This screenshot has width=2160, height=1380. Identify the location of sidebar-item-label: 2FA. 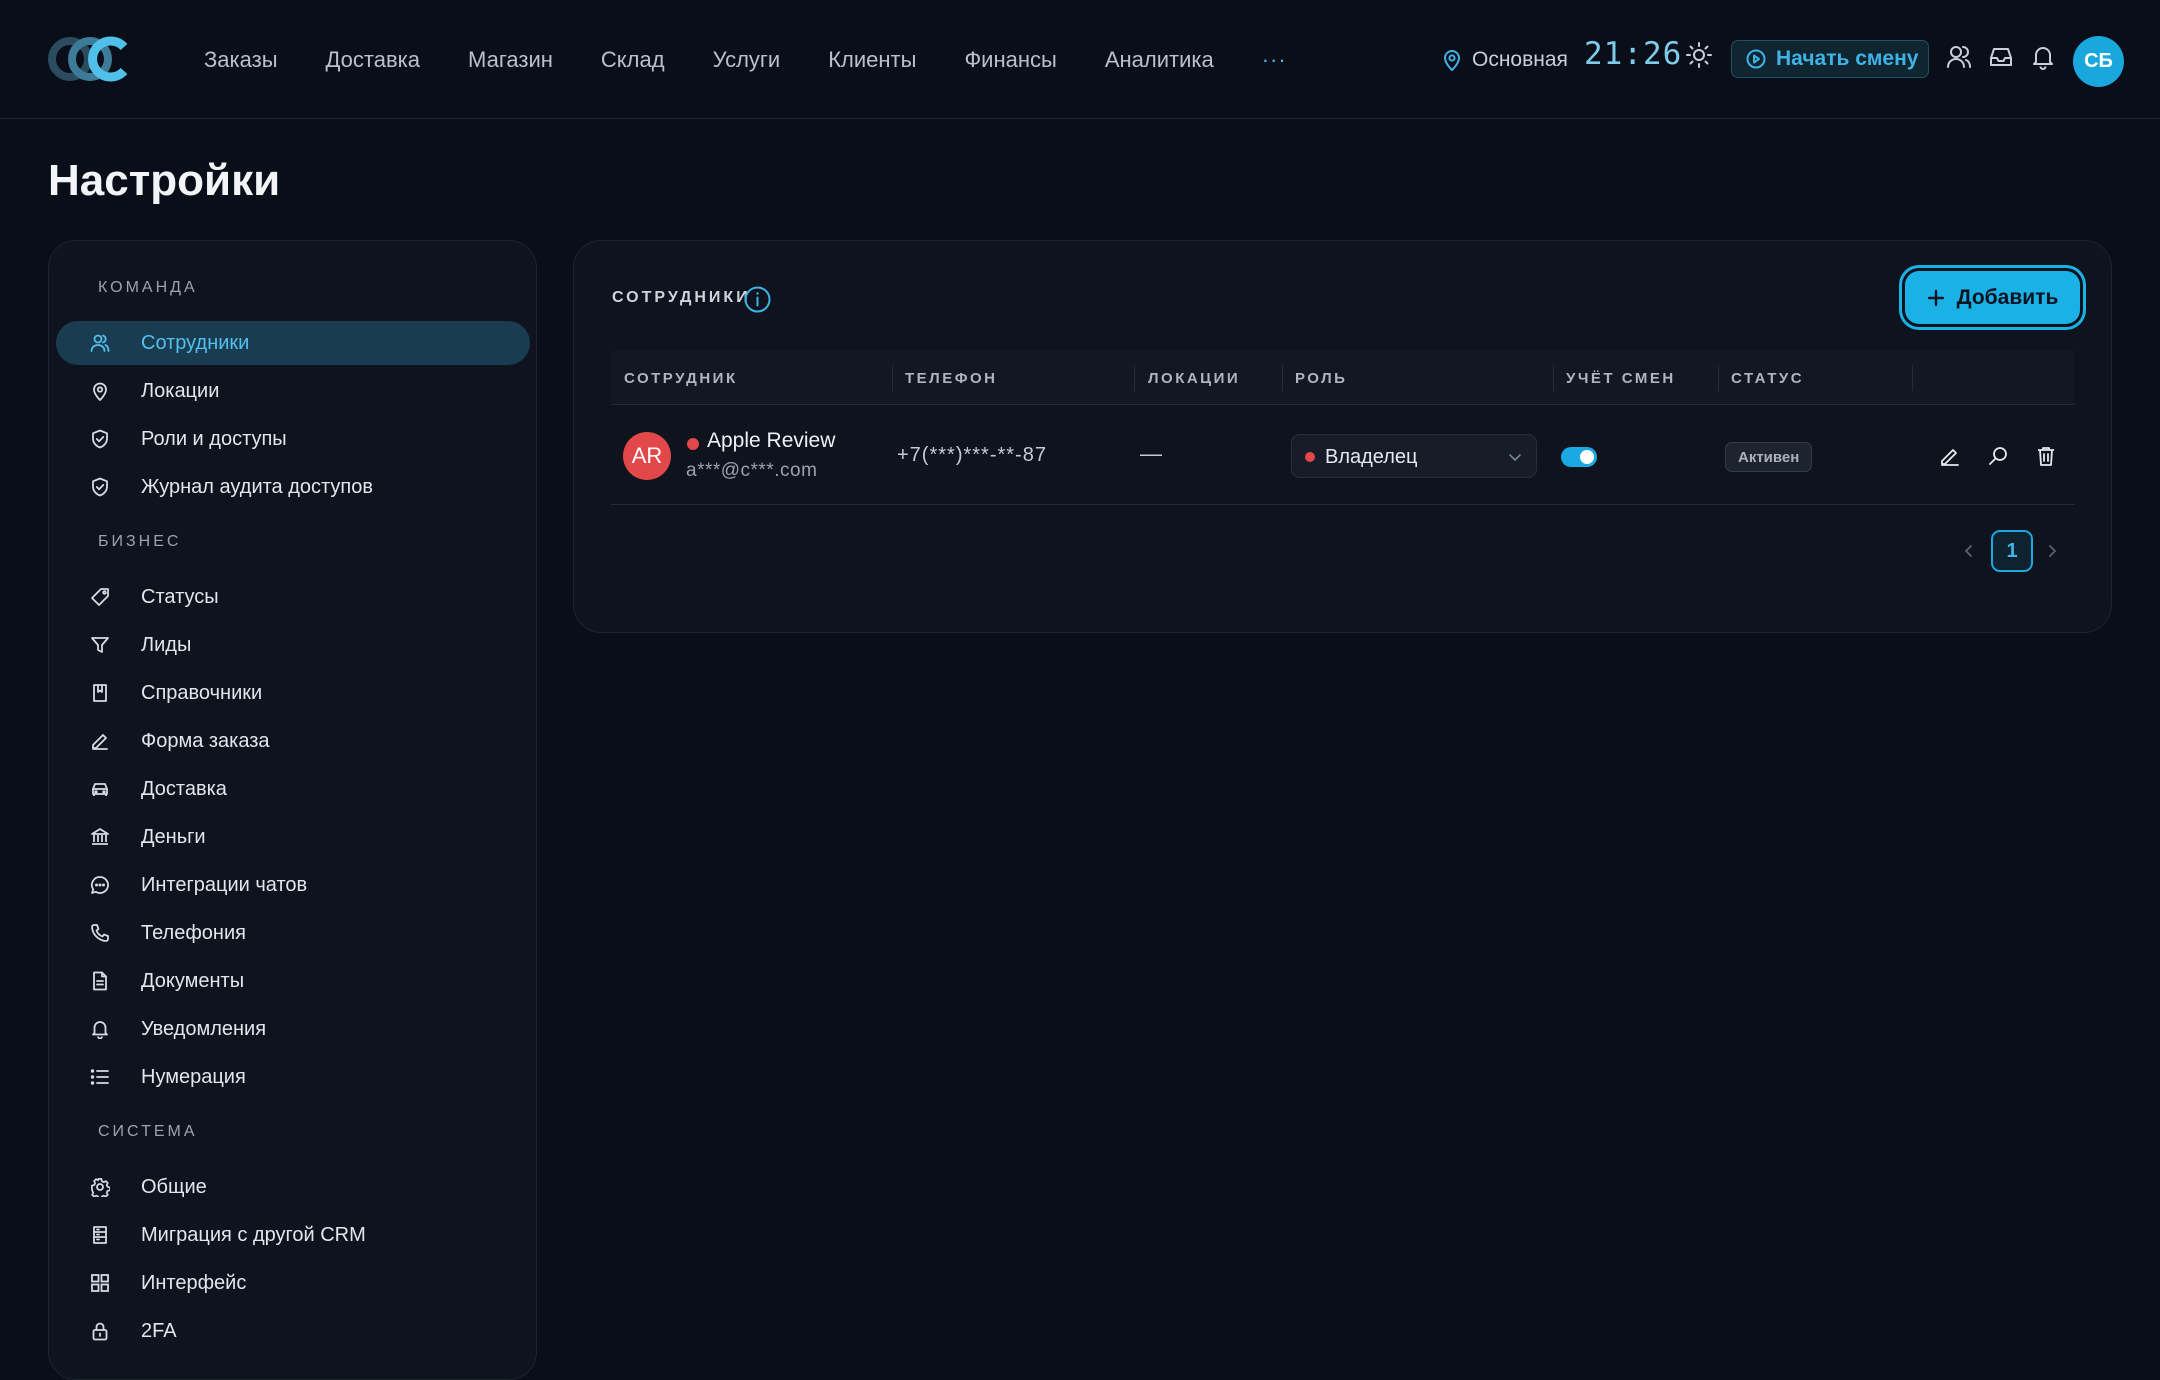
(159, 1330).